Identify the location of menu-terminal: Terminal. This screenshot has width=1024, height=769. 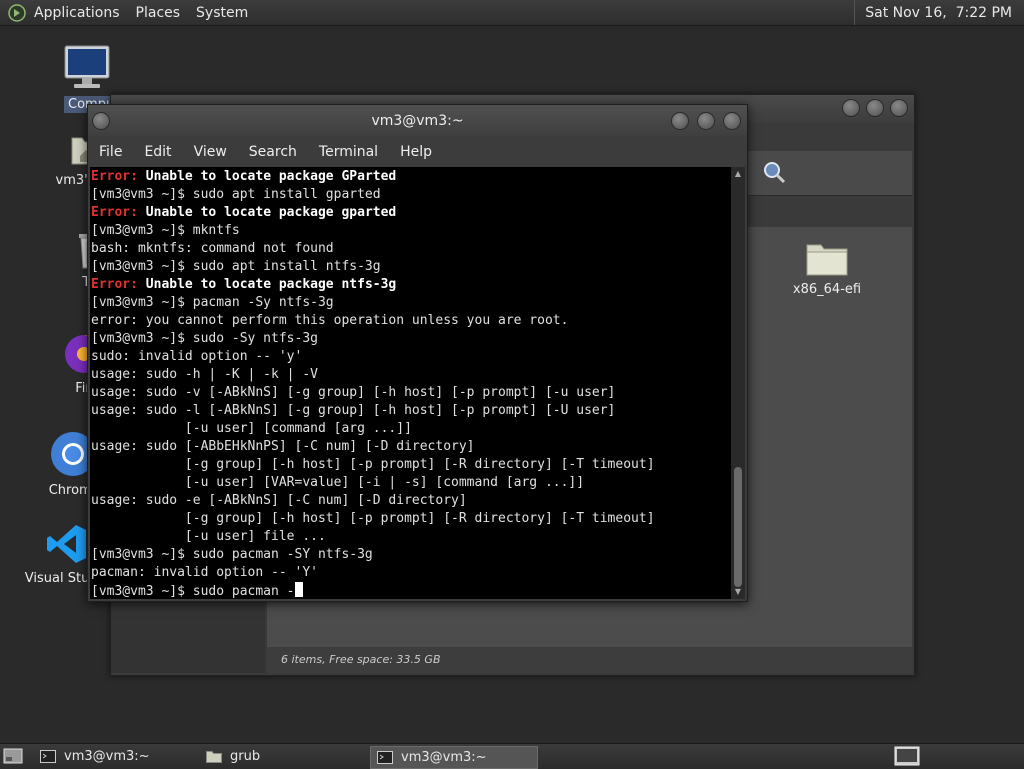
(348, 152).